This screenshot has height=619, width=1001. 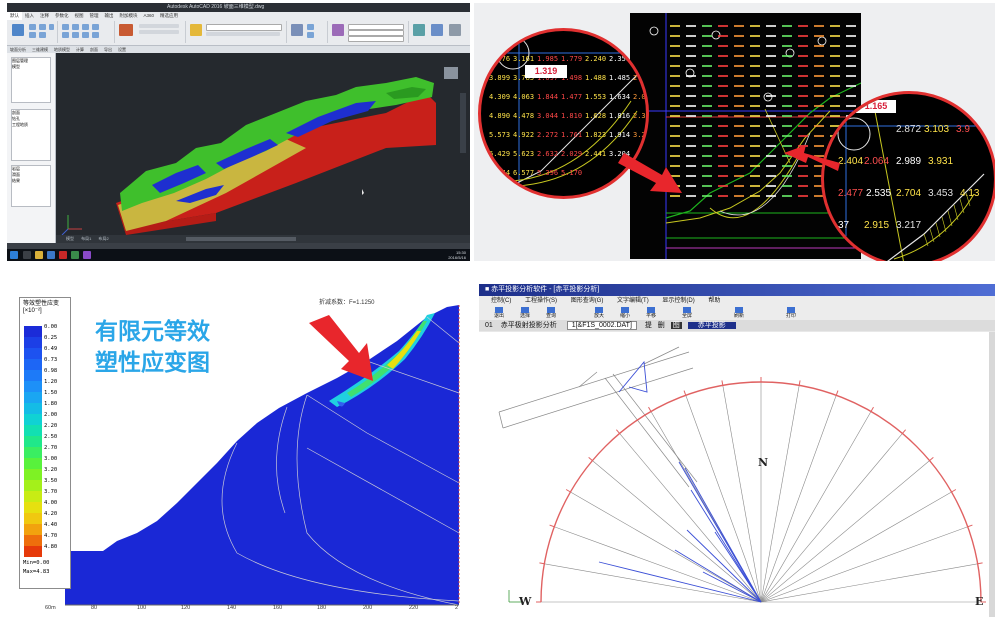 What do you see at coordinates (62, 49) in the screenshot?
I see `toolbar-item: 地质模型` at bounding box center [62, 49].